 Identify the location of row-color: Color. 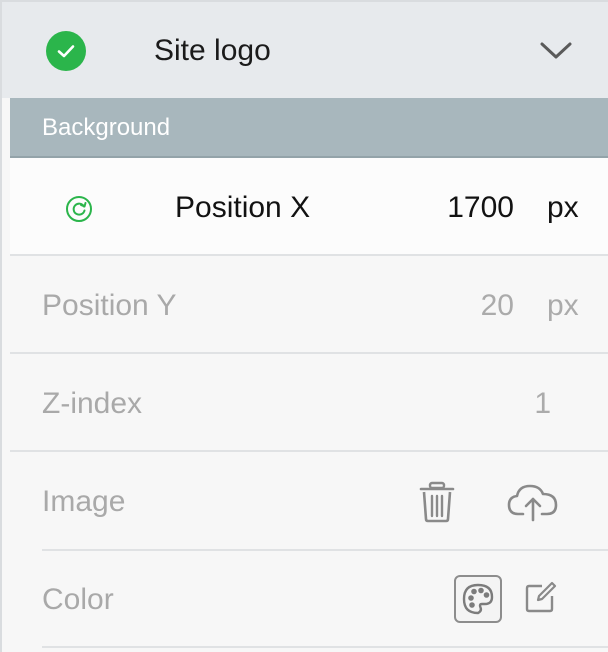
(309, 599).